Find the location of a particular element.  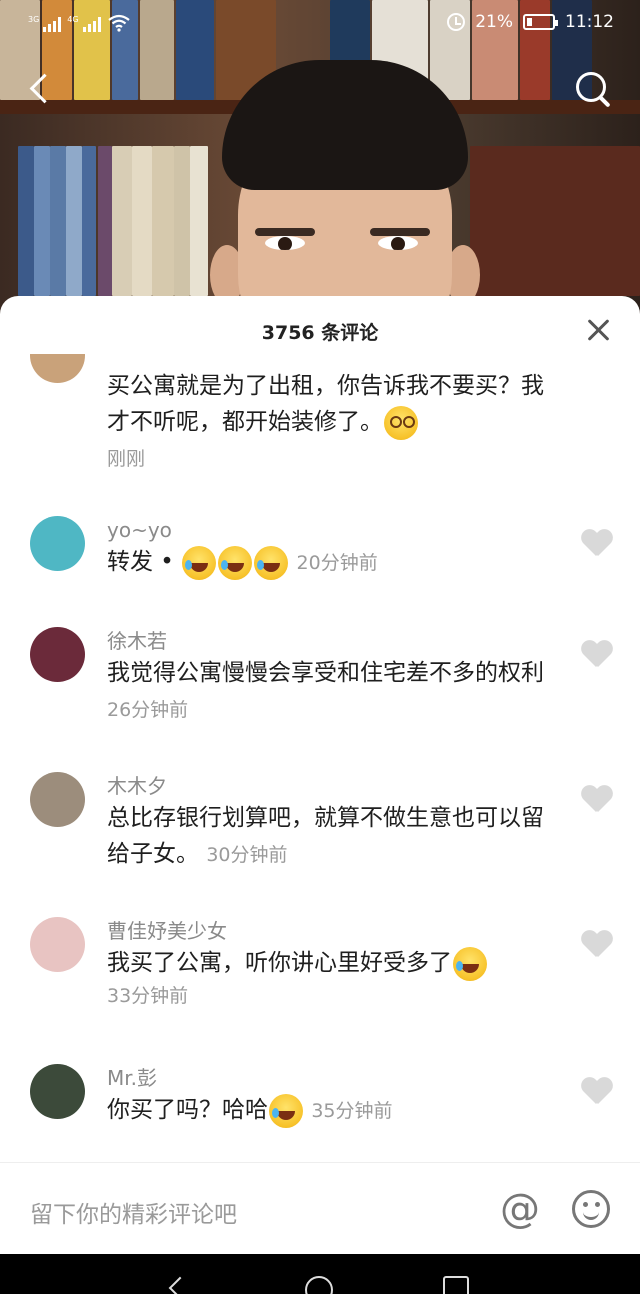

smile-icon is located at coordinates (591, 1209).